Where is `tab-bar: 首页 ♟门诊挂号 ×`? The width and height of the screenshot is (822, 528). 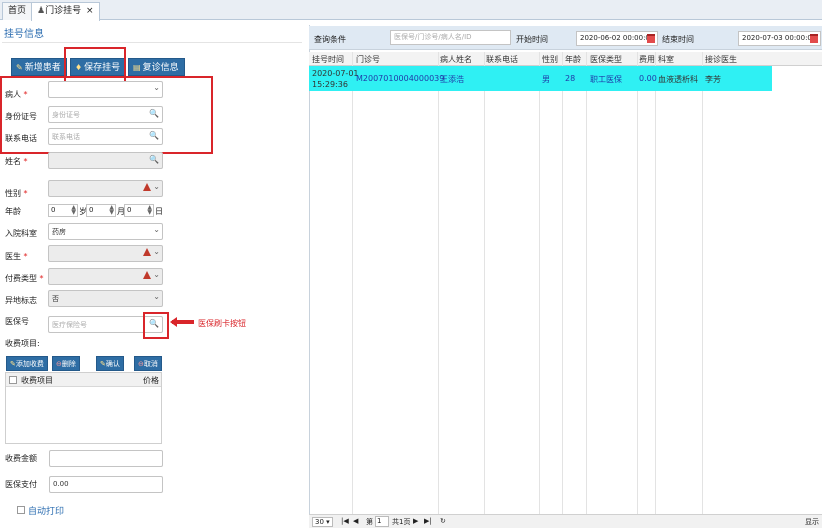
tab-bar: 首页 ♟门诊挂号 × is located at coordinates (411, 10).